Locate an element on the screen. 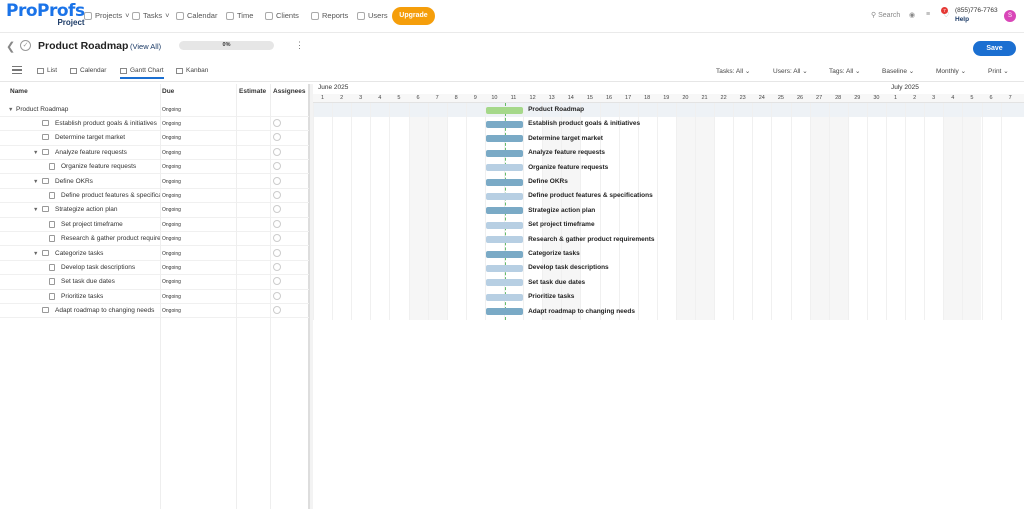 This screenshot has width=1024, height=509. day-label: 3 is located at coordinates (361, 98).